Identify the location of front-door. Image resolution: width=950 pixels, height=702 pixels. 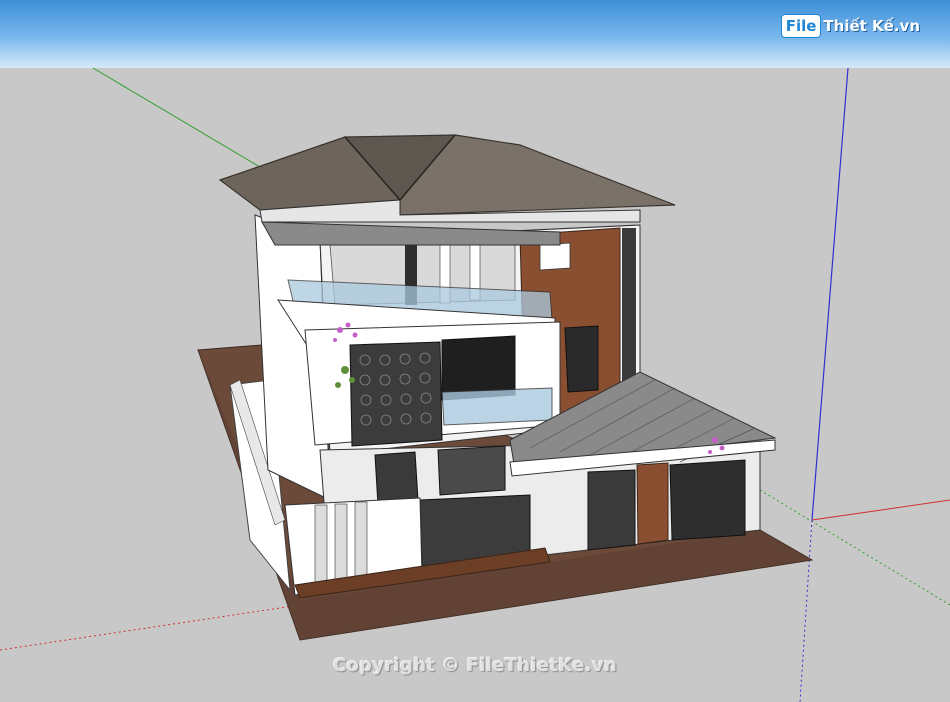
(611, 510).